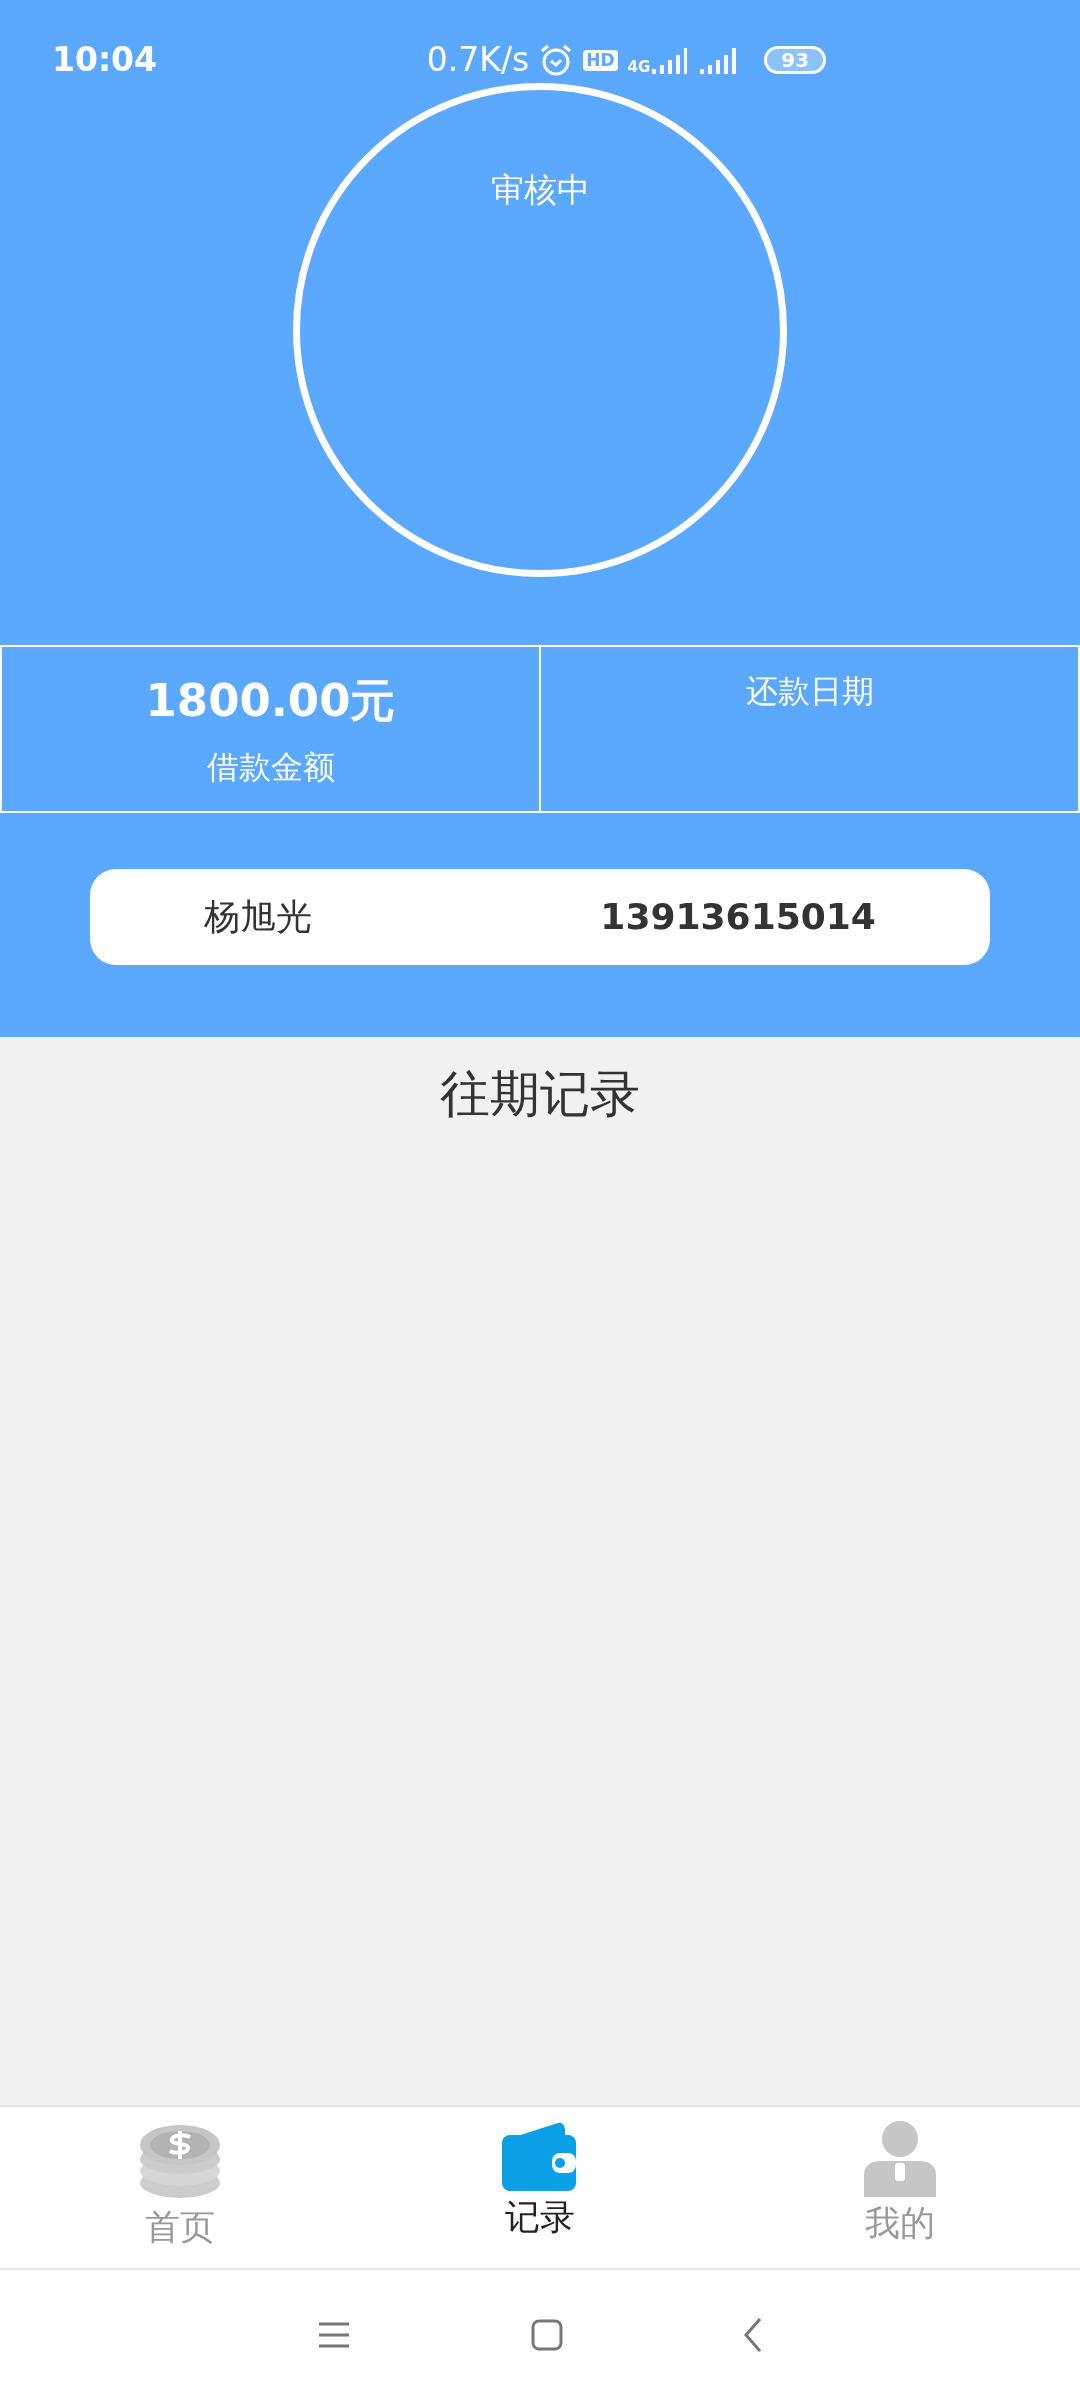 This screenshot has width=1080, height=2400. I want to click on clock-time: 10:04, so click(105, 60).